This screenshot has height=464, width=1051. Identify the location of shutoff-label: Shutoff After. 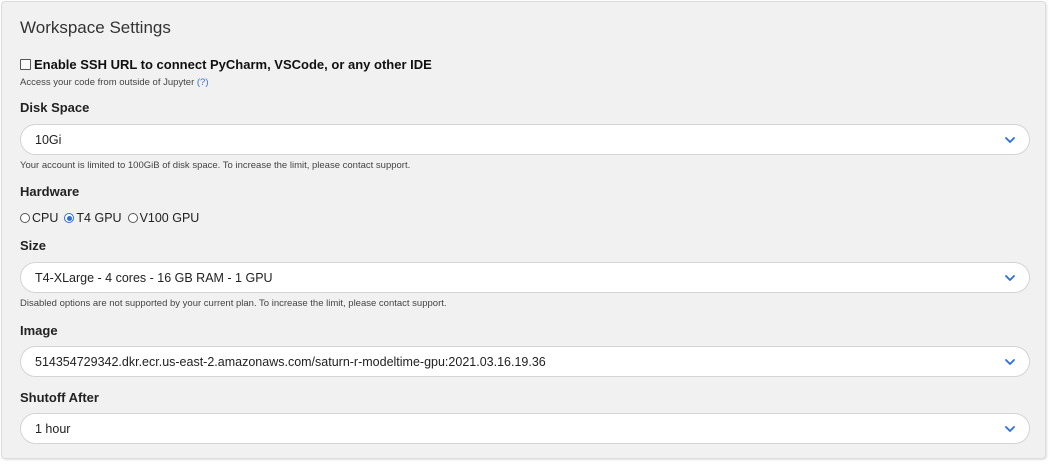
(59, 397).